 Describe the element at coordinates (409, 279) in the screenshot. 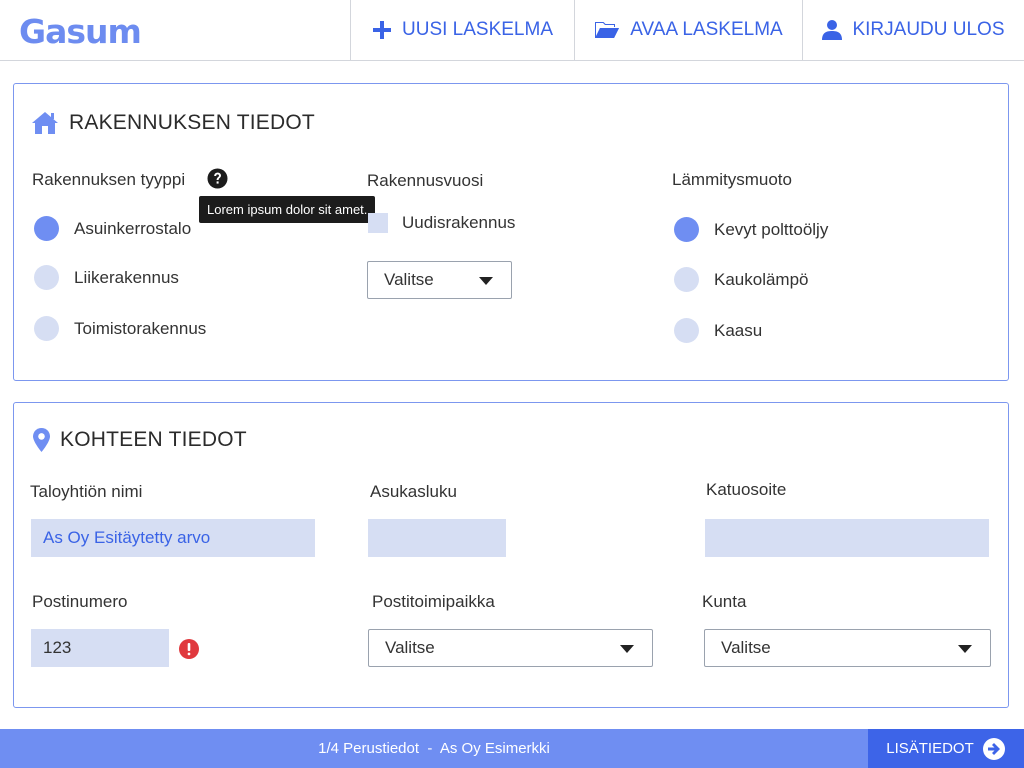

I see `building-year-select-value: Valitse` at that location.